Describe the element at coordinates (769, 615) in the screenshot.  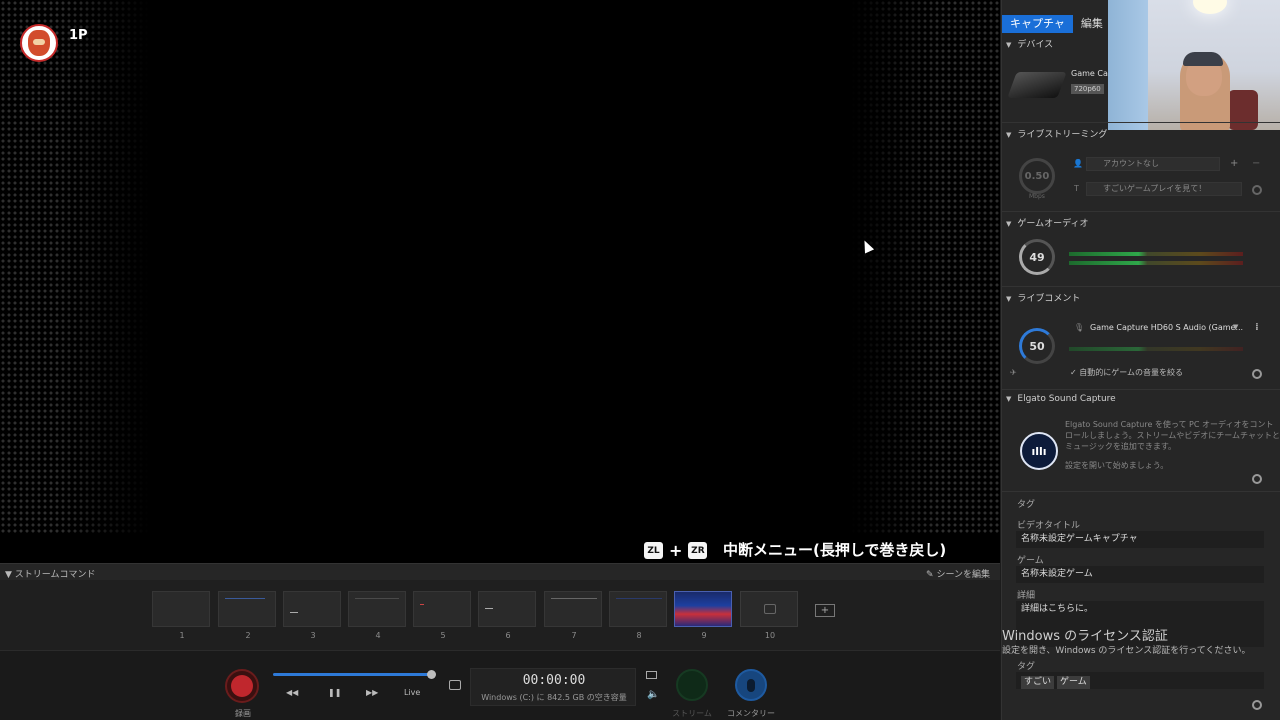
I see `scene-10: 10` at that location.